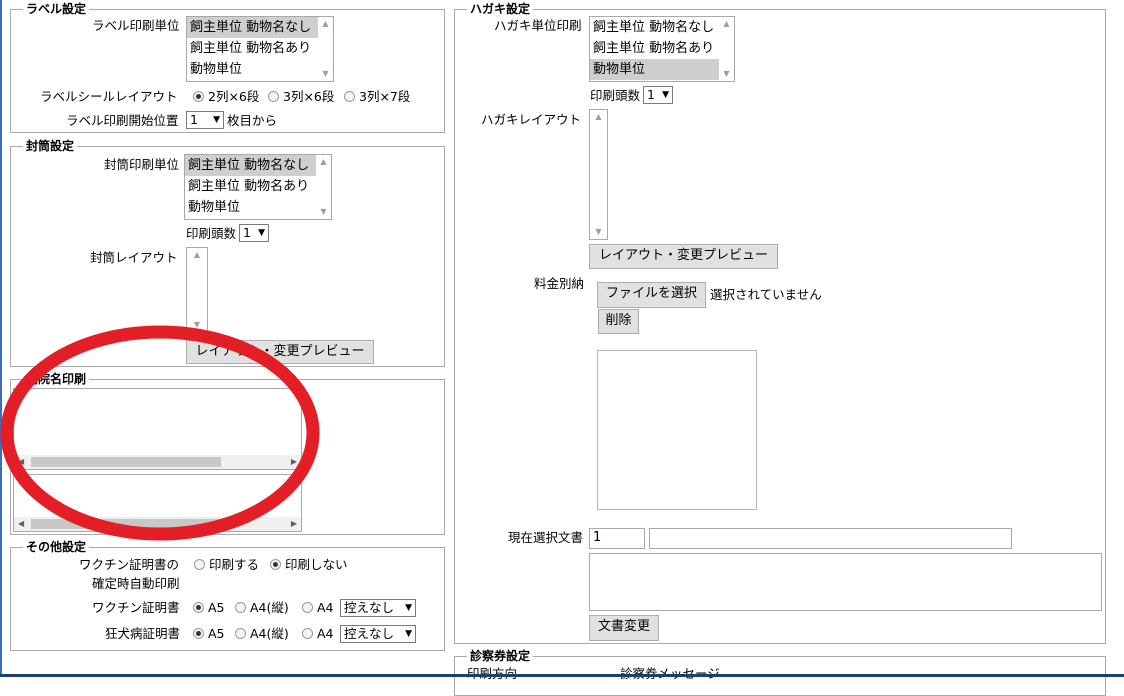  What do you see at coordinates (198, 607) in the screenshot?
I see `vaccine-a5-radio` at bounding box center [198, 607].